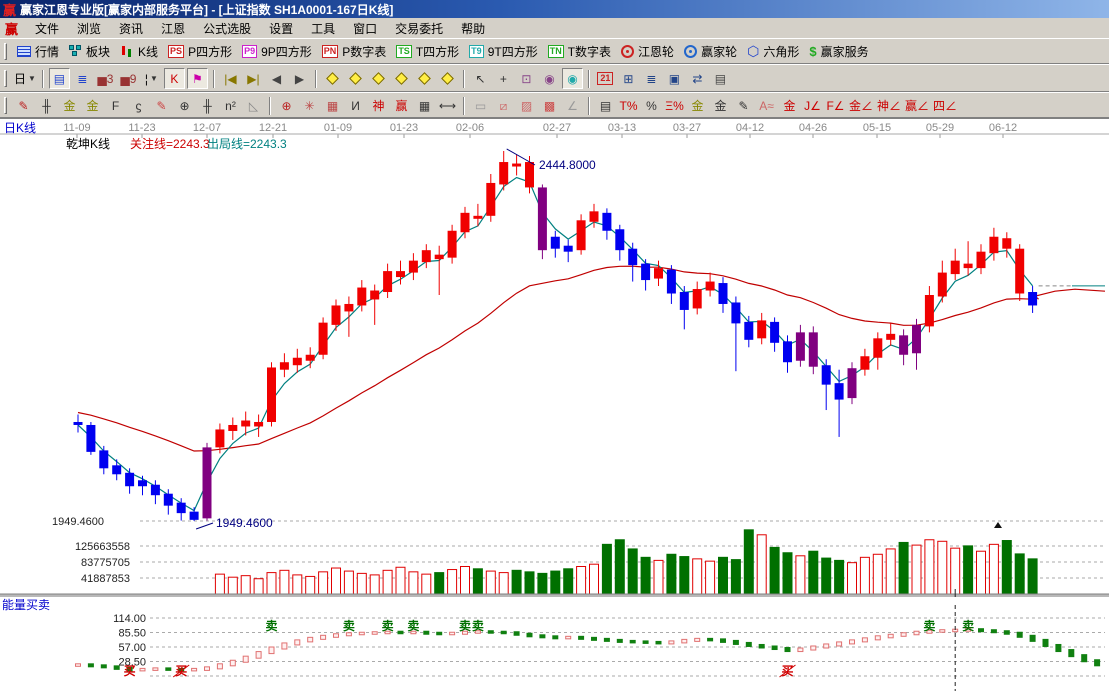  Describe the element at coordinates (503, 51) in the screenshot. I see `toolbar-9t-square-button: T9 9T四方形` at that location.